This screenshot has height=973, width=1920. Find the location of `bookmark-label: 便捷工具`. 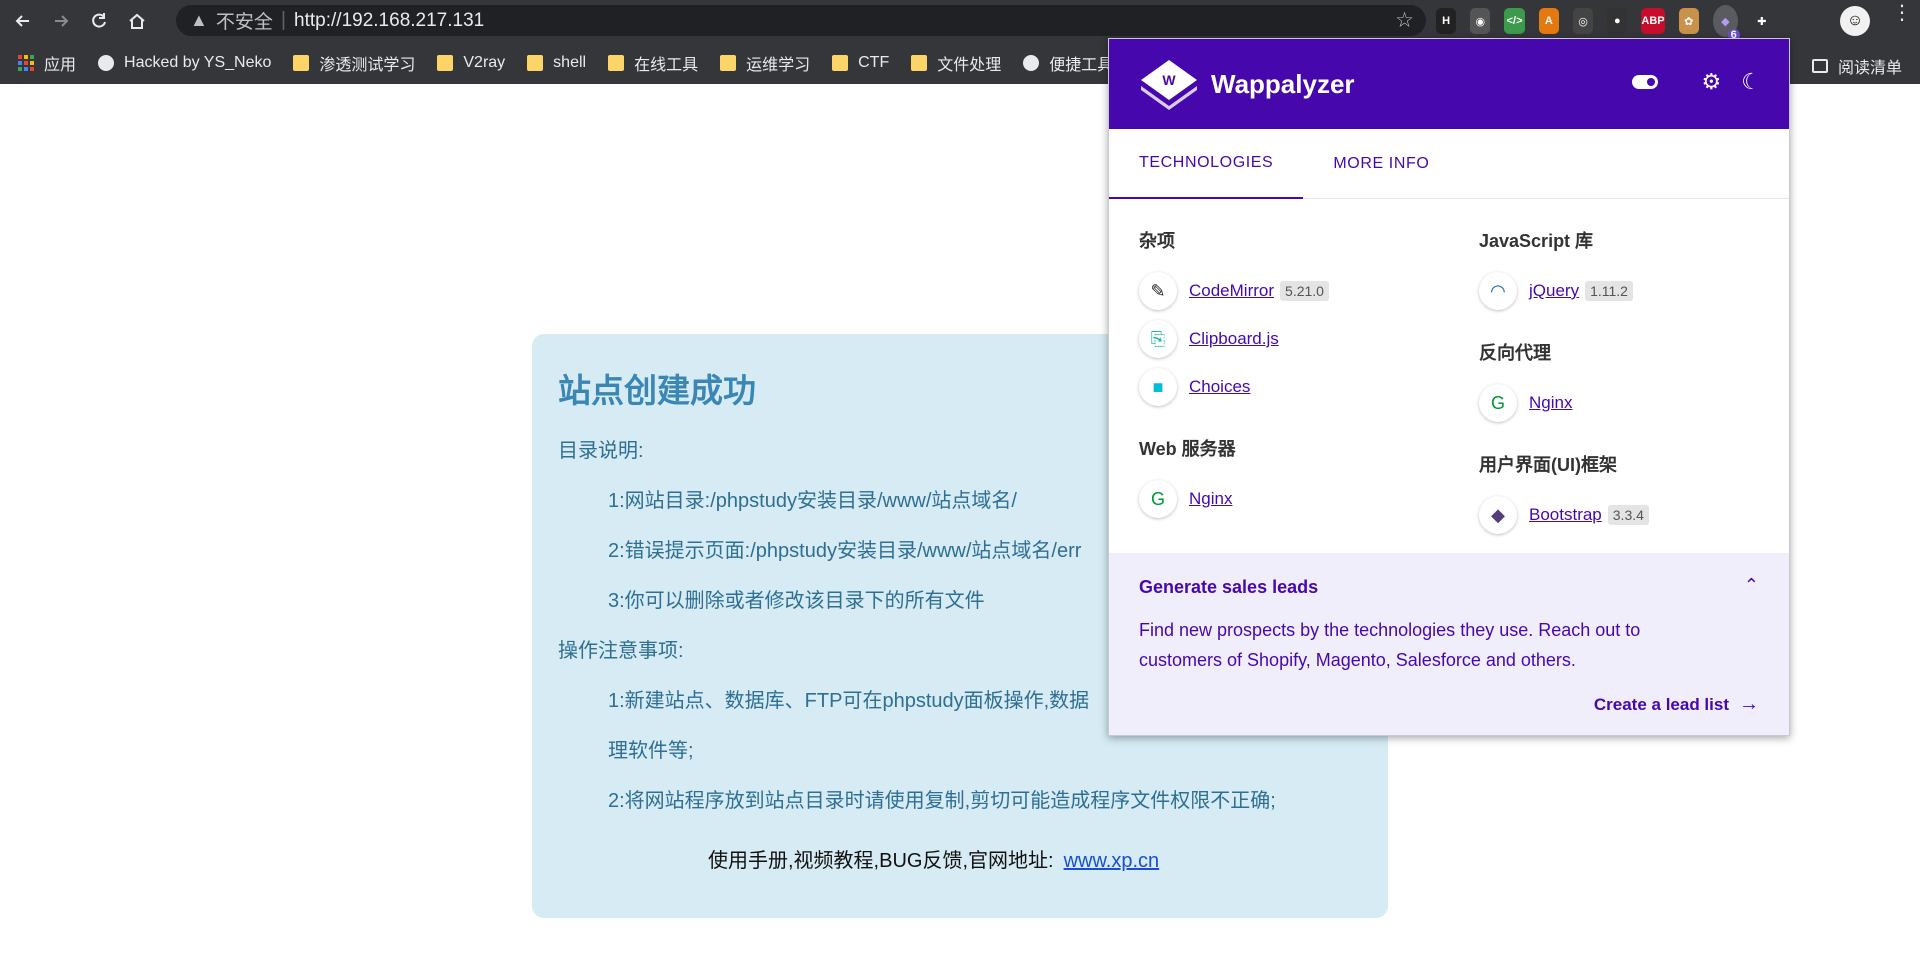

bookmark-label: 便捷工具 is located at coordinates (1081, 65).